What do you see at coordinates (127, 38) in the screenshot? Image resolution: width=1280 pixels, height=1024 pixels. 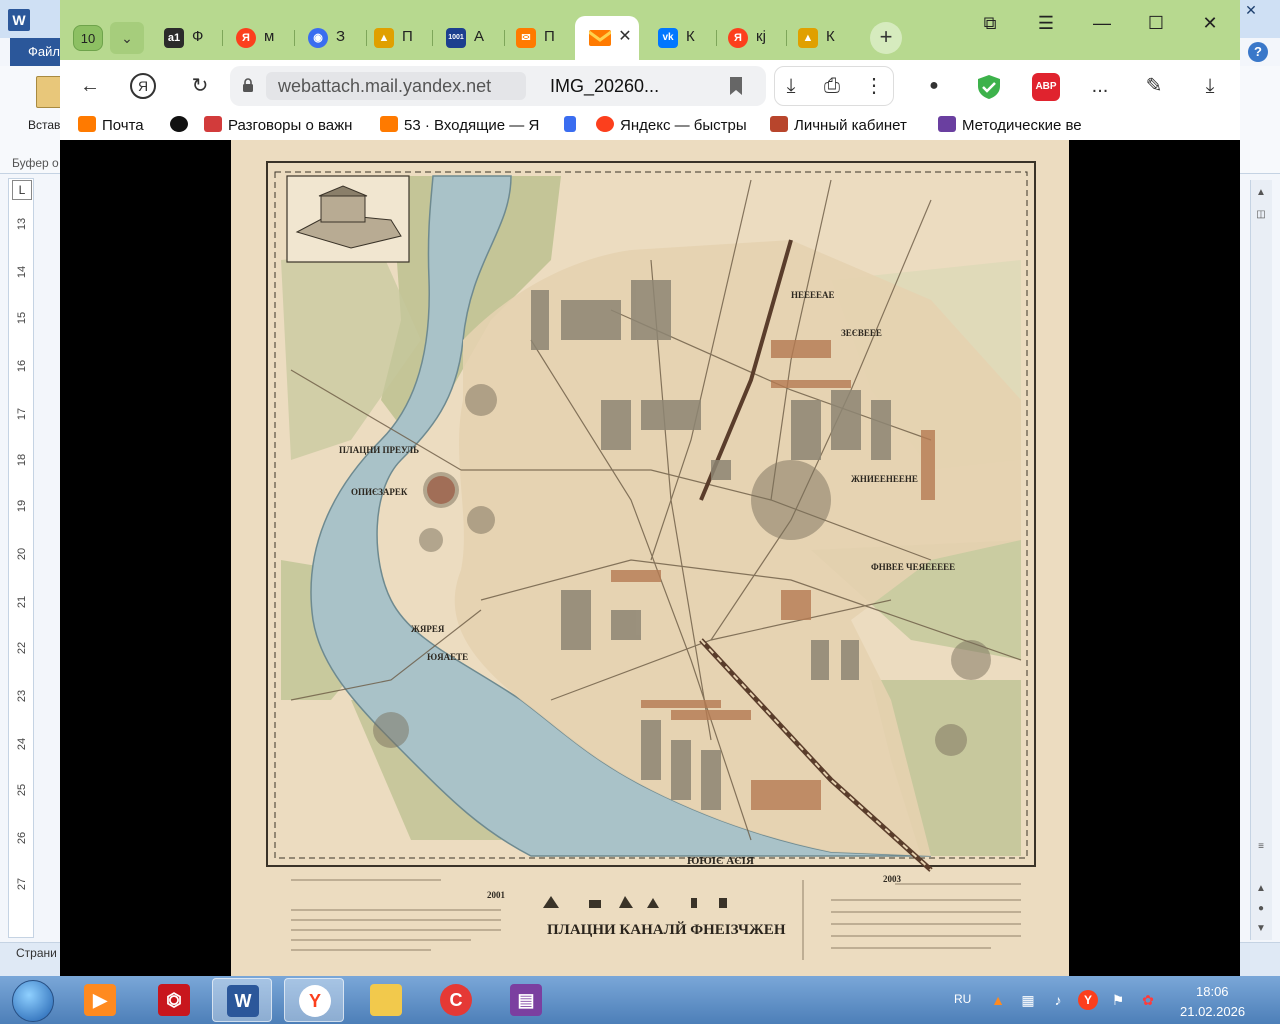 I see `tab-list-chevron-icon: ⌄` at bounding box center [127, 38].